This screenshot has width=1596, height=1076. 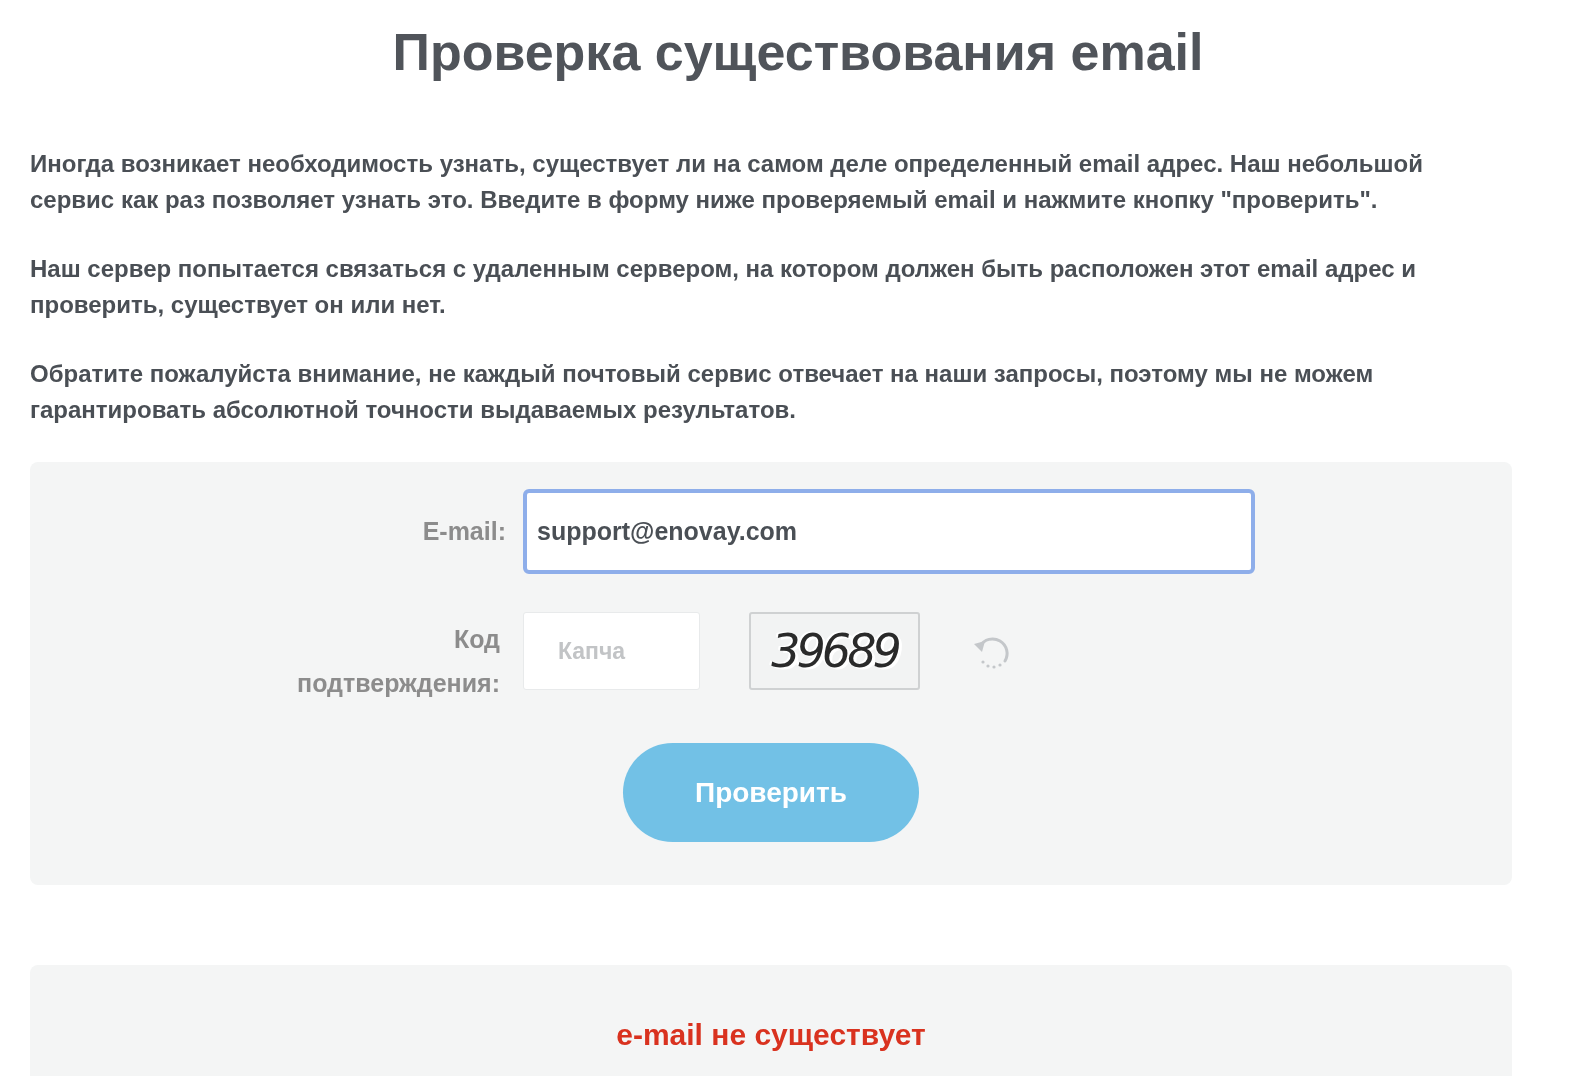 What do you see at coordinates (723, 287) in the screenshot?
I see `intro-paragraph: Наш сервер попытается связаться с удаленным сервером, на котором должен быть расположен этот email адрес и проверить, существует он или нет.` at bounding box center [723, 287].